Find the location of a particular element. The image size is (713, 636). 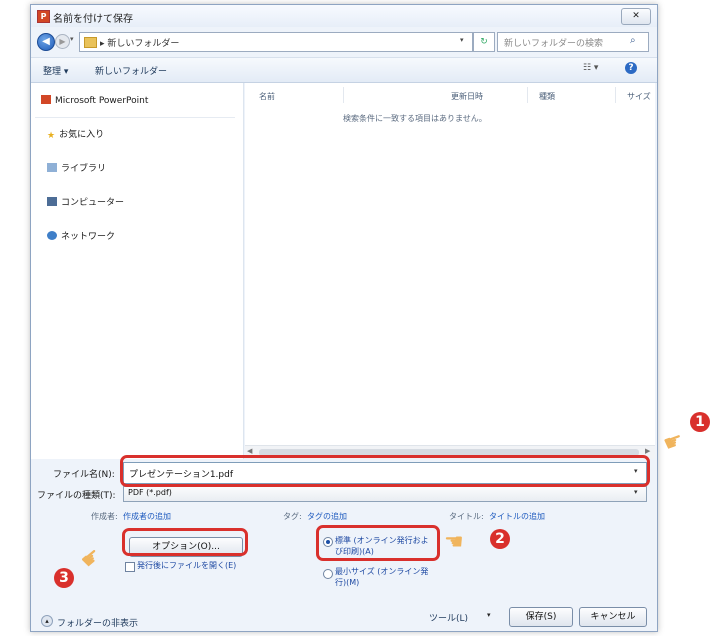

tags-link: タグの追加 is located at coordinates (327, 516).